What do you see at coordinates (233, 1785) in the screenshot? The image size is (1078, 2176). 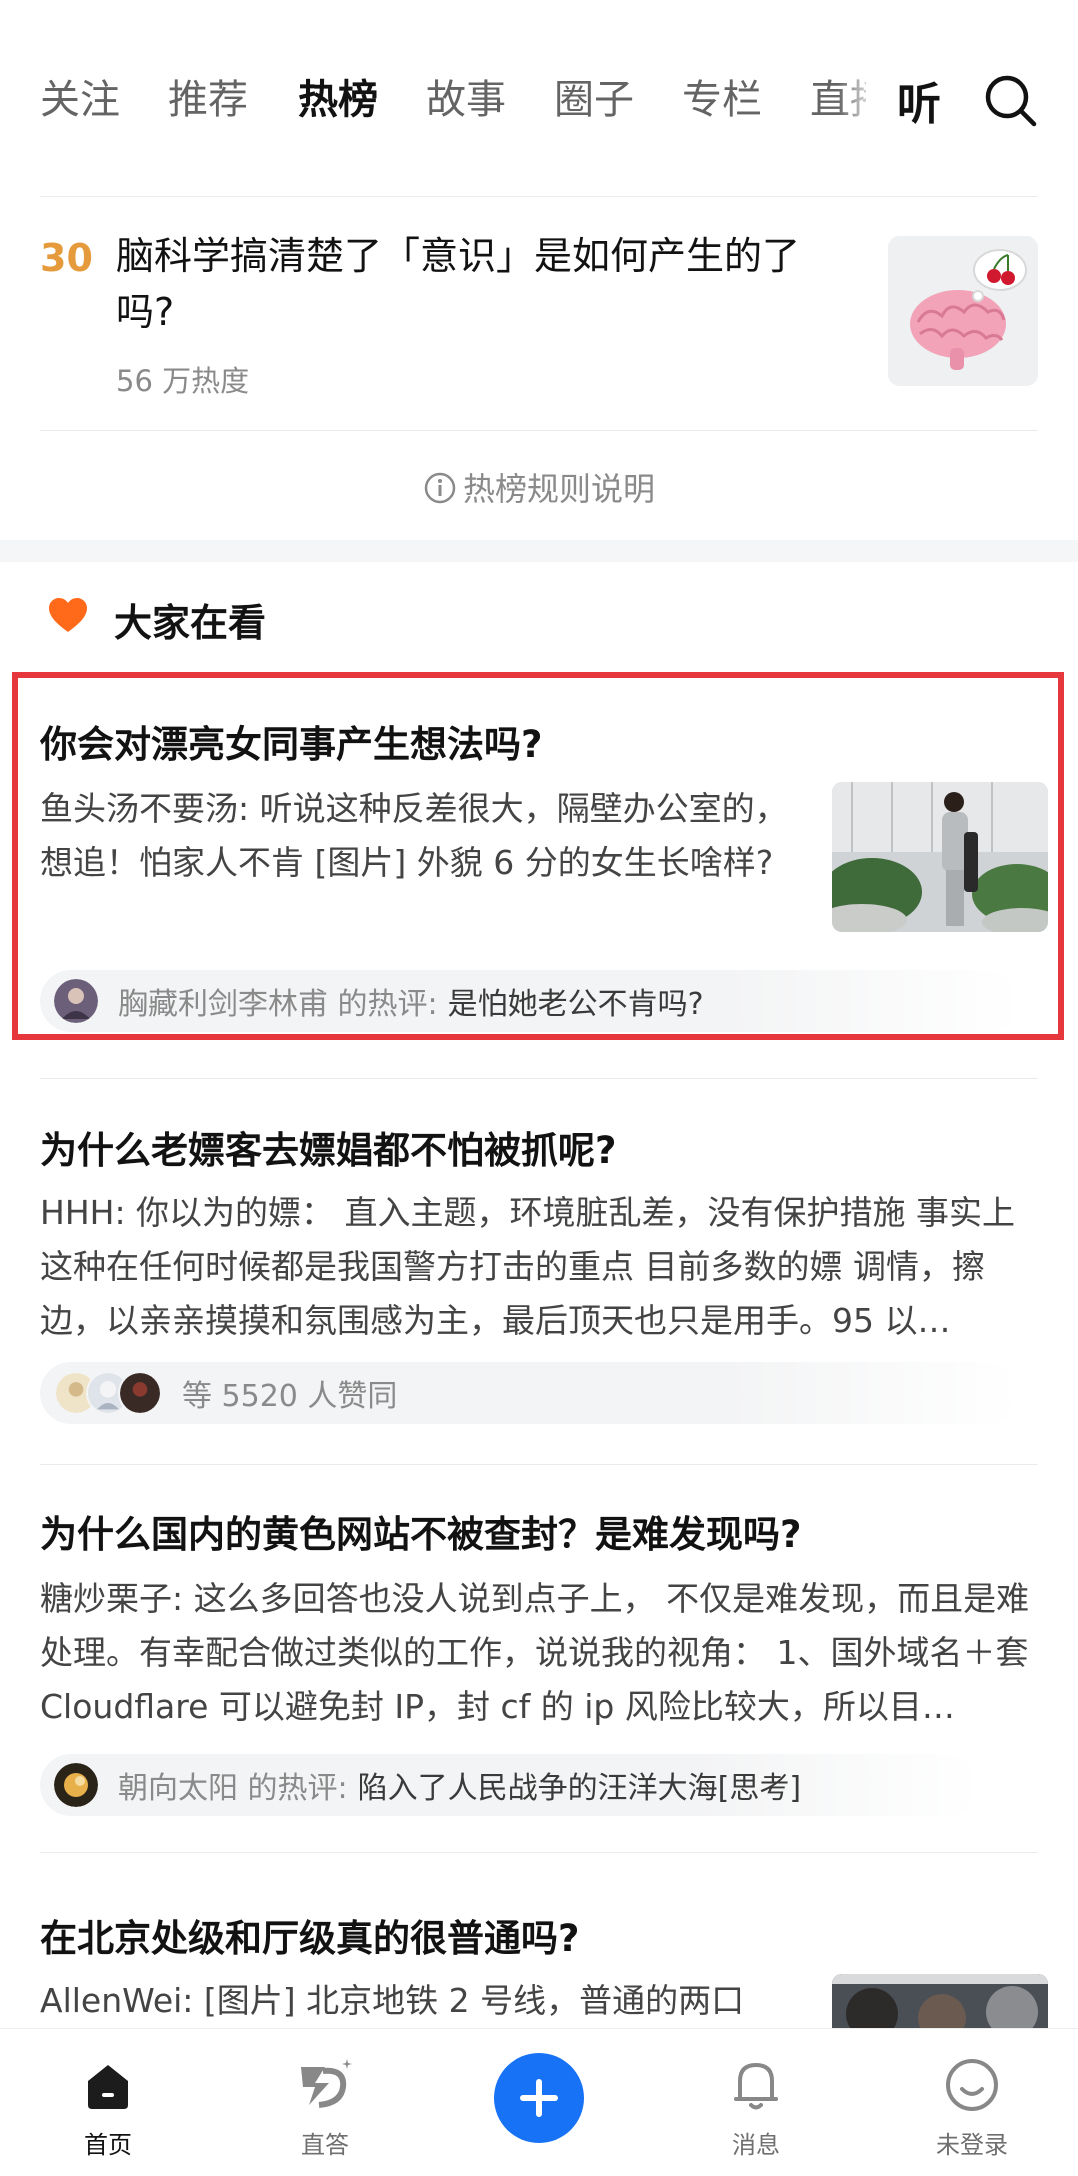 I see `comment-user: 朝向太阳 的热评:` at bounding box center [233, 1785].